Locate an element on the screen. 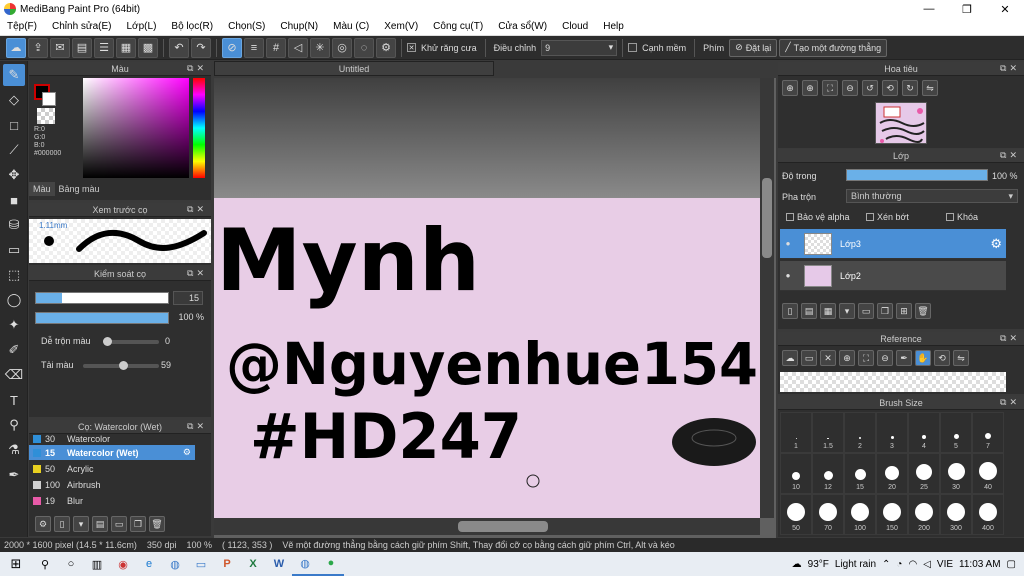  scroll-thumb is located at coordinates (503, 526).